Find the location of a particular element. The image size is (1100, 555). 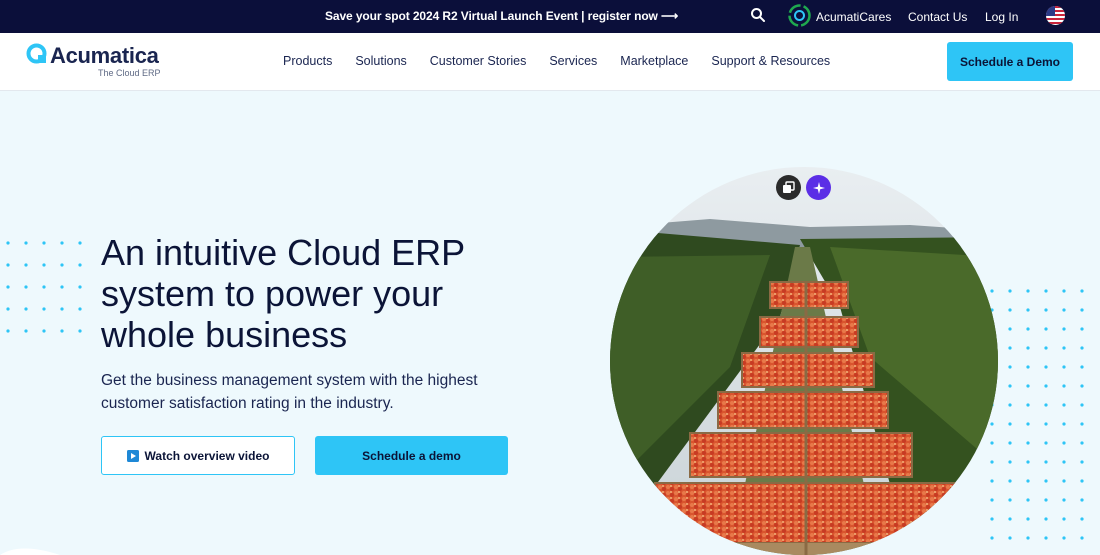

nav-item-support-resources: Support & Resources is located at coordinates (770, 61).